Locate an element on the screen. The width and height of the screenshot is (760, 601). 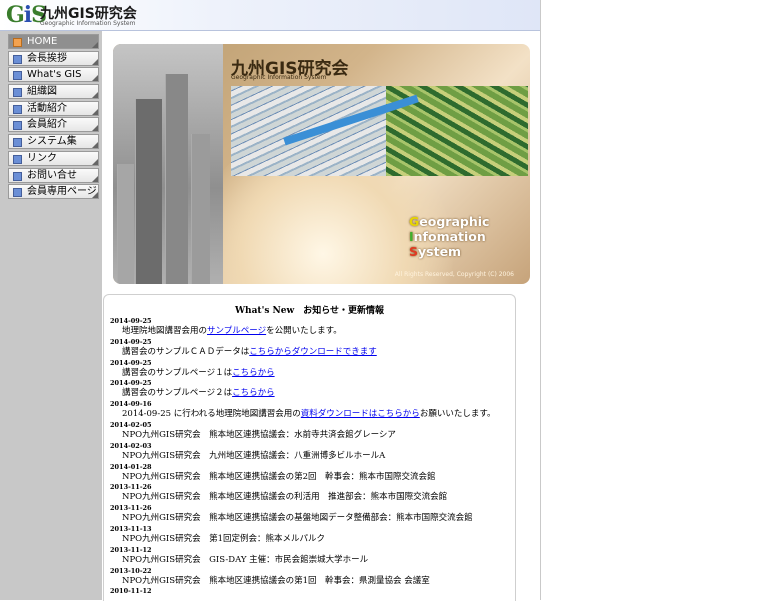
city-skyline-image is located at coordinates (168, 164).